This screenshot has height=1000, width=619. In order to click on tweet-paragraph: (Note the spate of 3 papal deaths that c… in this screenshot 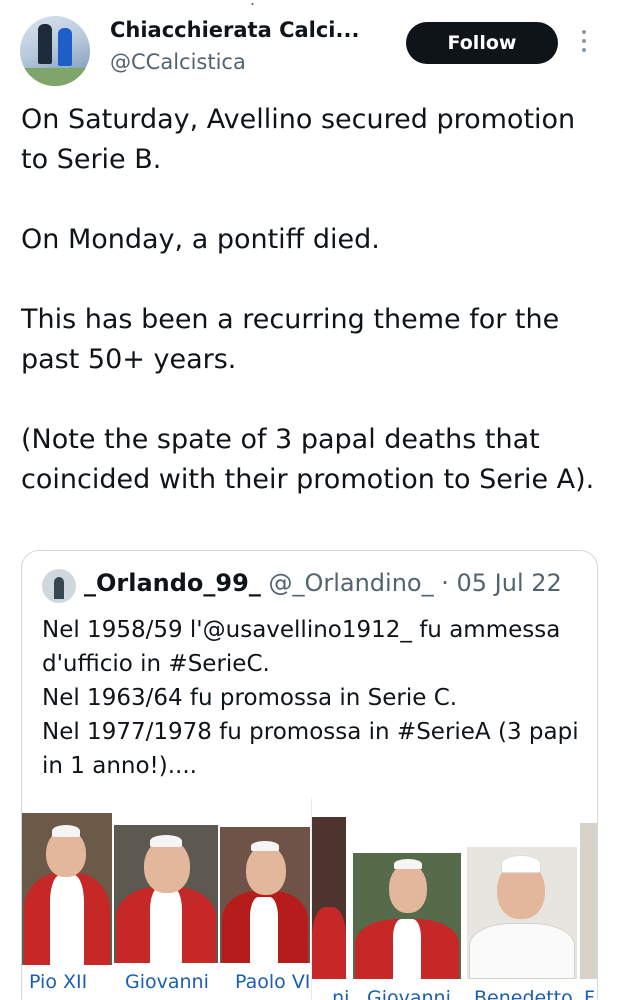, I will do `click(308, 459)`.